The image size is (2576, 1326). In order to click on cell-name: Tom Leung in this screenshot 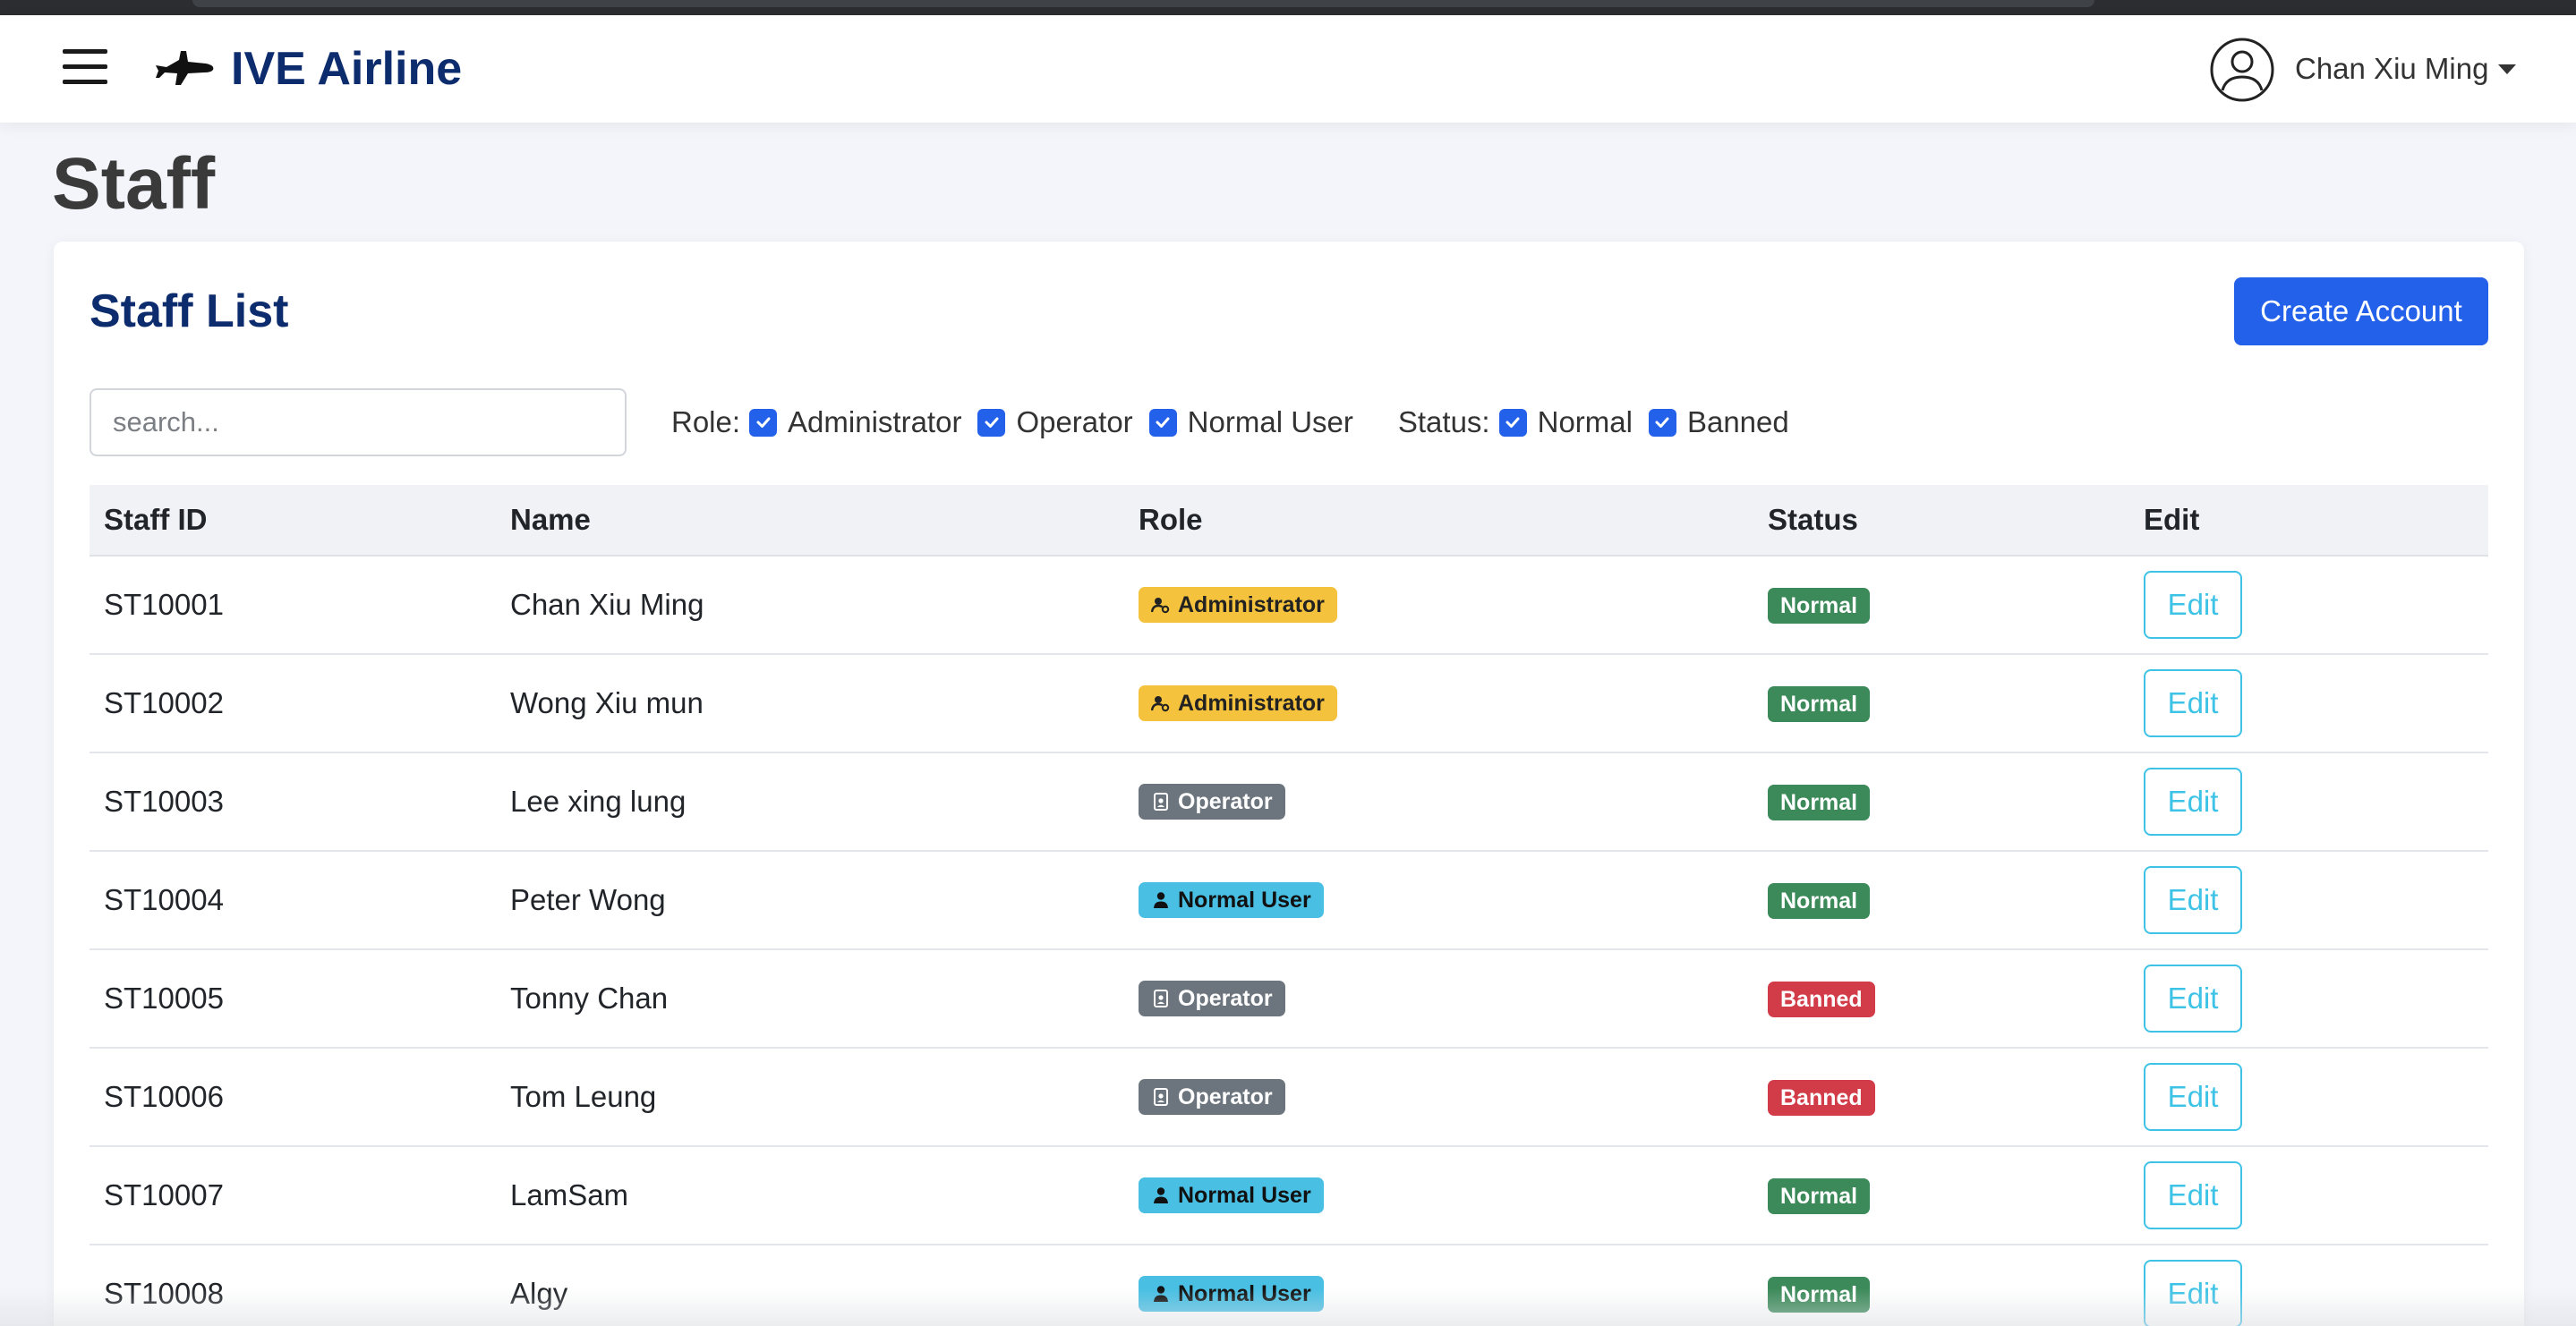, I will do `click(583, 1096)`.